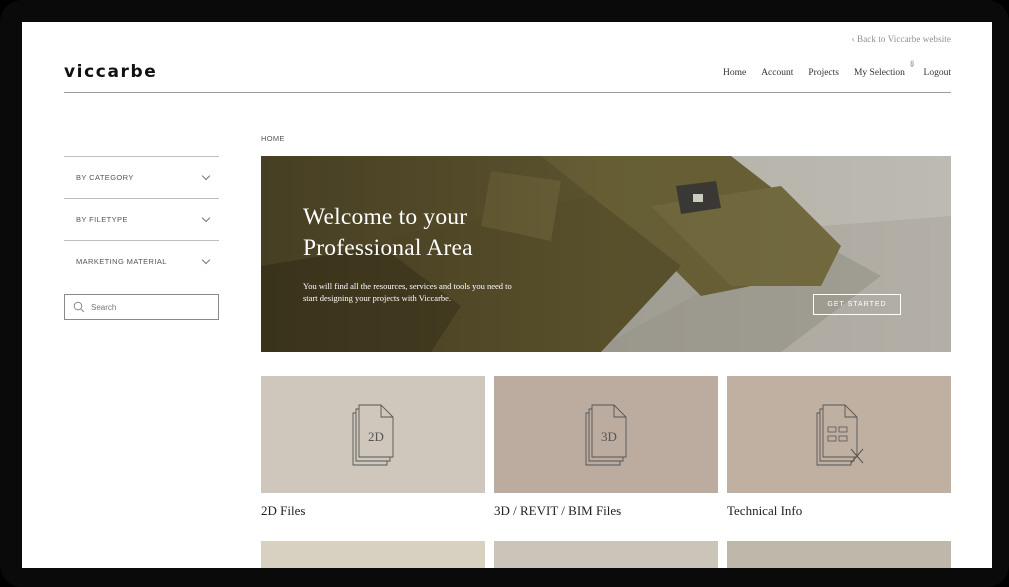 Image resolution: width=1009 pixels, height=587 pixels. Describe the element at coordinates (141, 177) in the screenshot. I see `filter-by-category: BY CATEGORY` at that location.